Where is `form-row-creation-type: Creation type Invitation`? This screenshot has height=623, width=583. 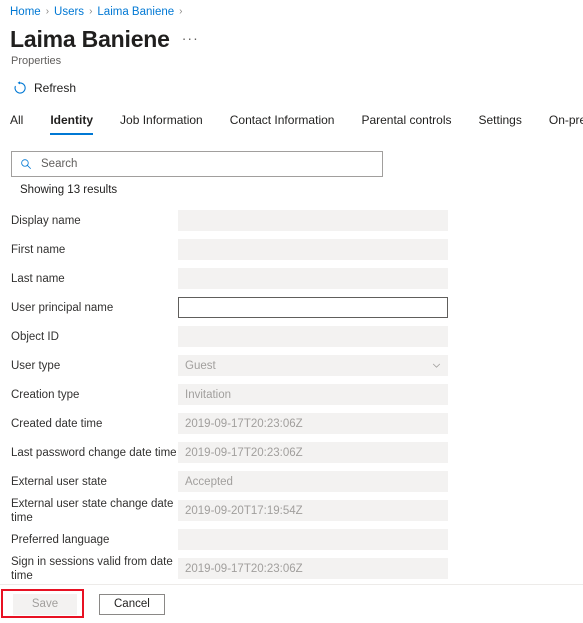
form-row-creation-type: Creation type Invitation is located at coordinates (291, 394).